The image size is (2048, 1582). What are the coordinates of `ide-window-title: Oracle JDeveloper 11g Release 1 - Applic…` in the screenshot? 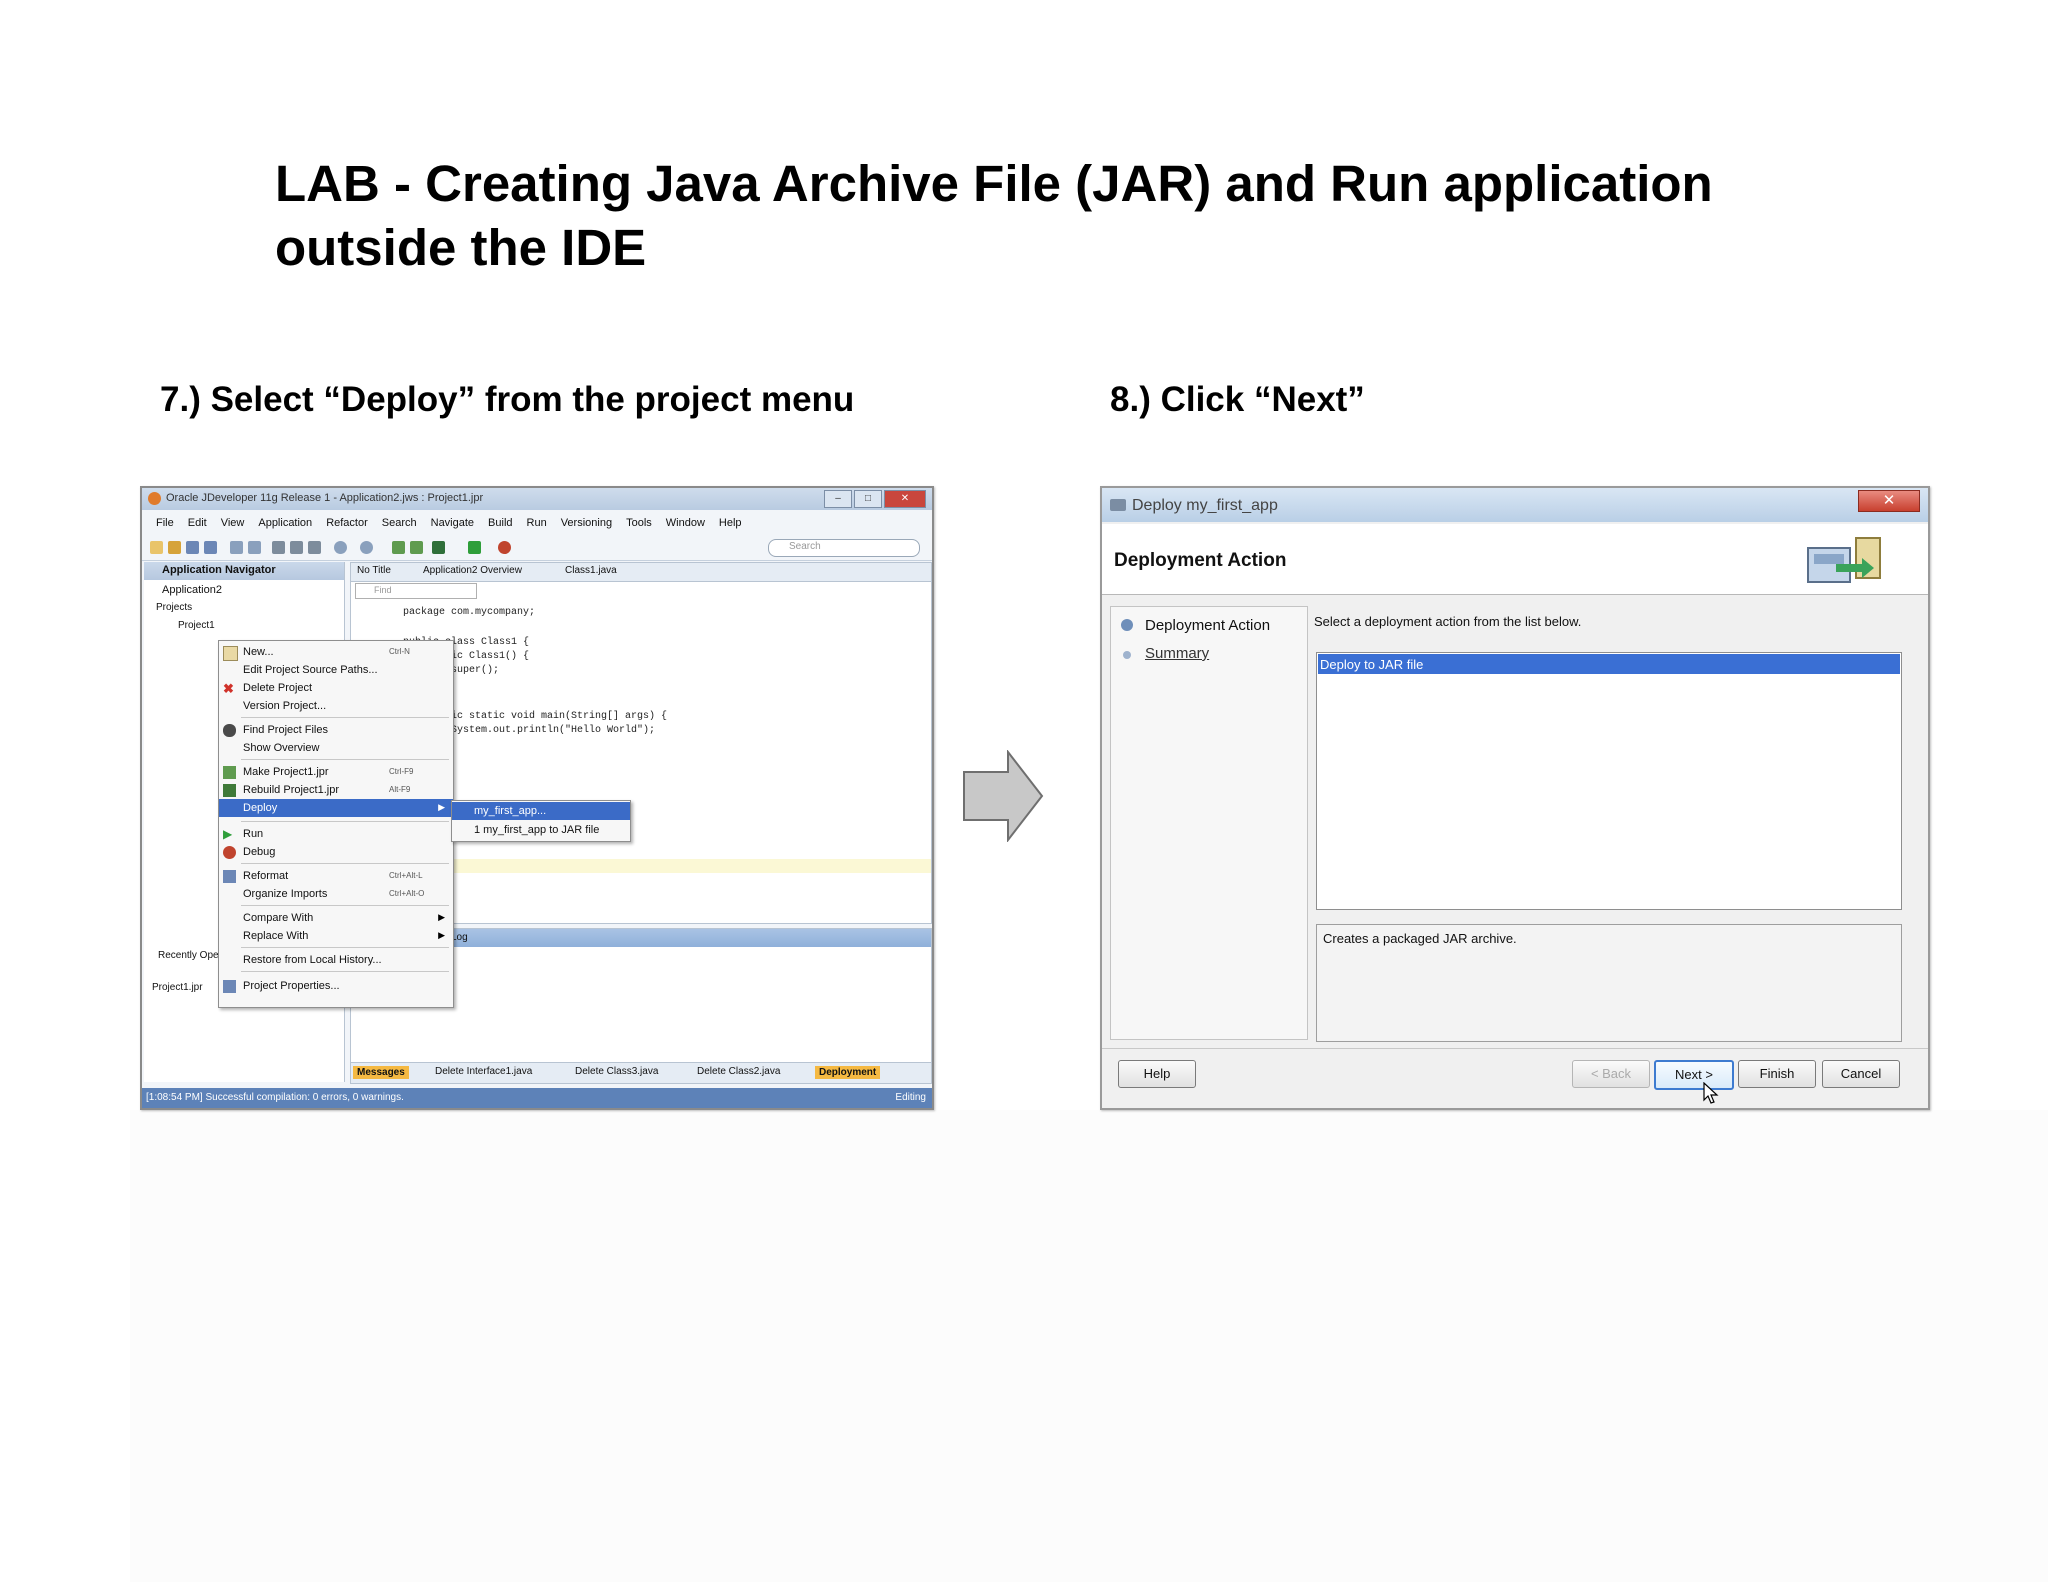 It's located at (325, 498).